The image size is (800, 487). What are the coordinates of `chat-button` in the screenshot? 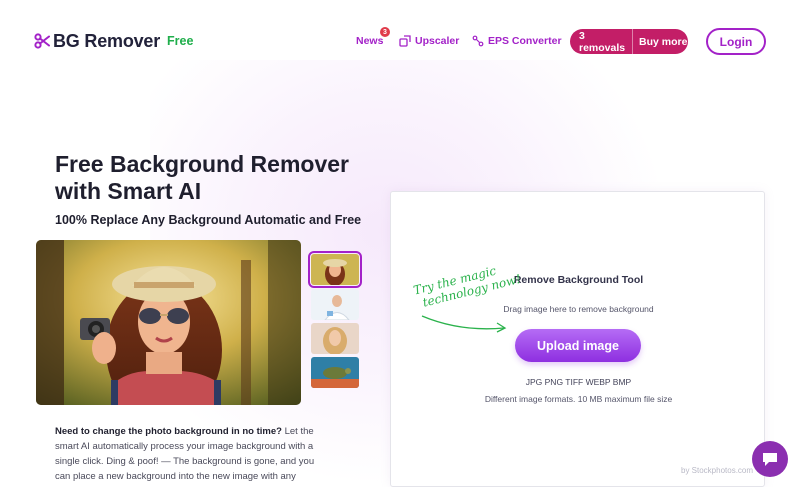 It's located at (770, 459).